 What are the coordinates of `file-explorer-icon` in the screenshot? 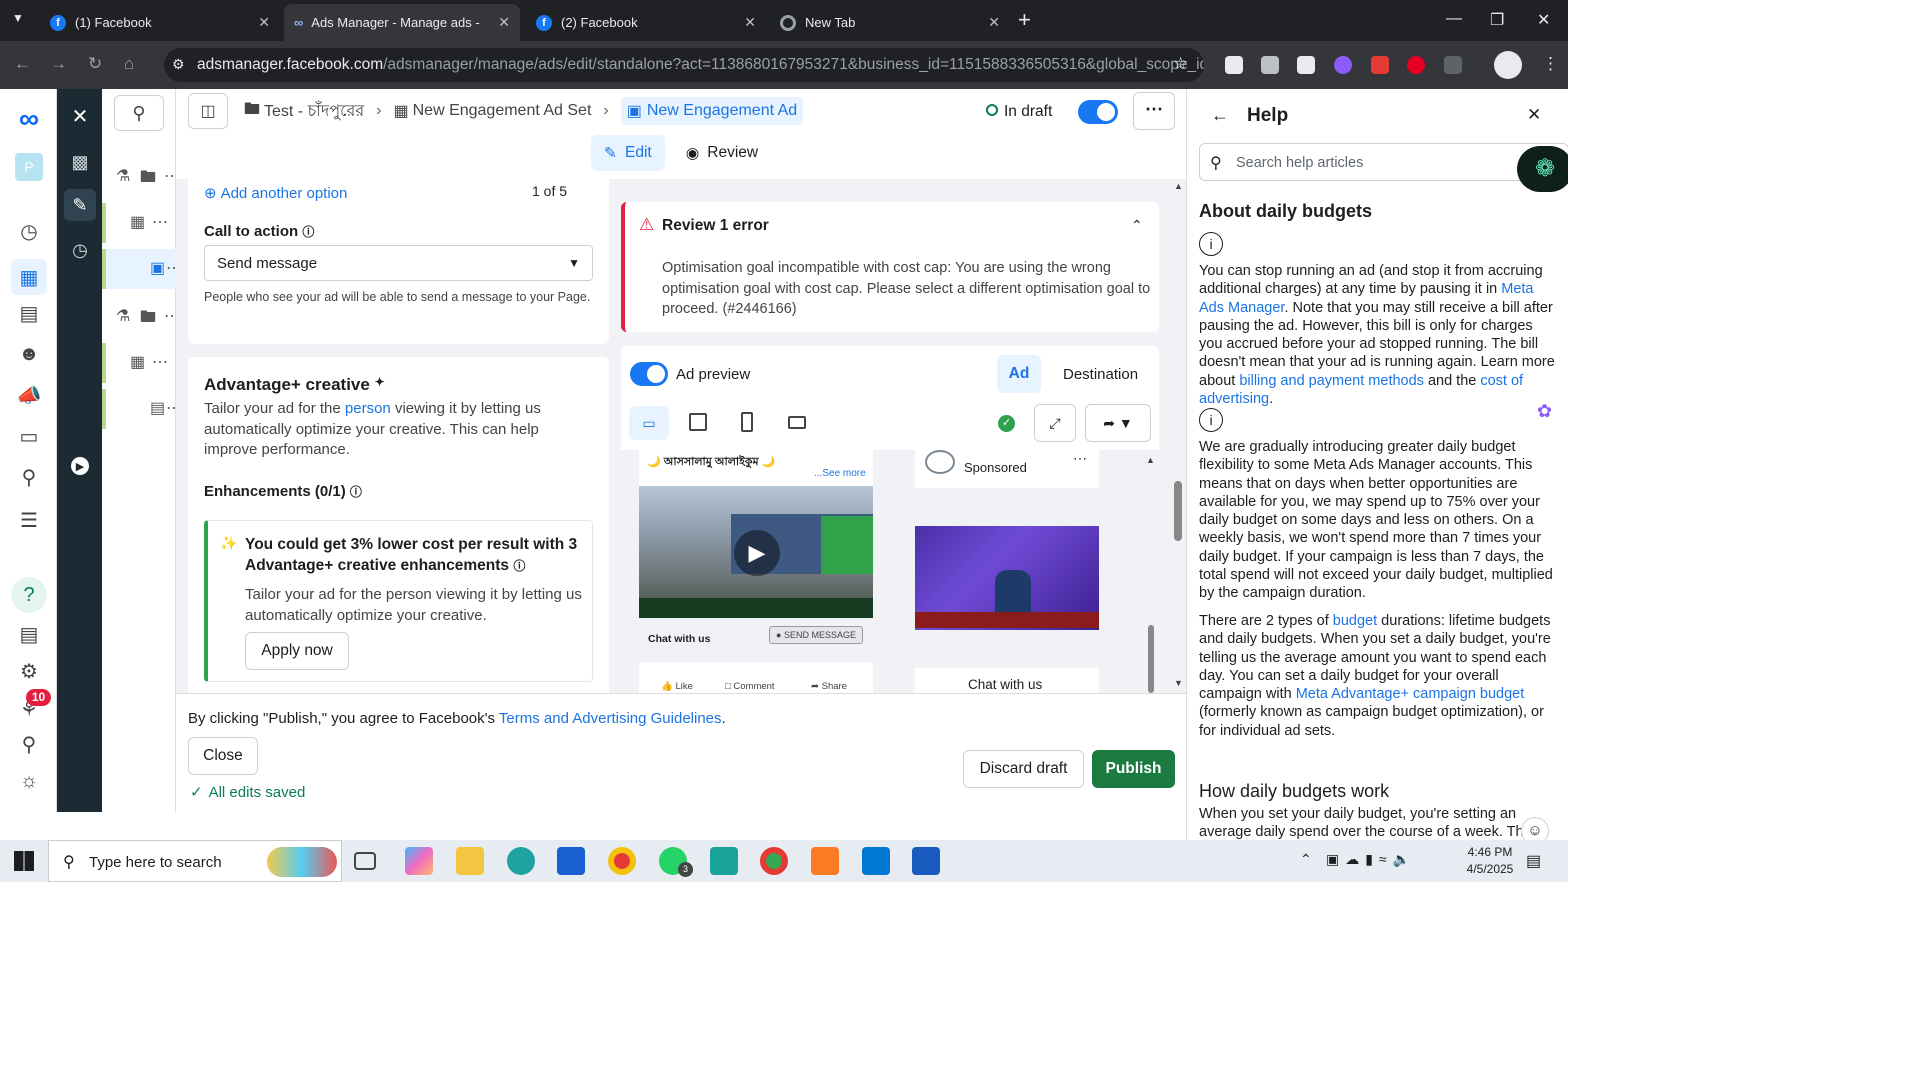 It's located at (470, 861).